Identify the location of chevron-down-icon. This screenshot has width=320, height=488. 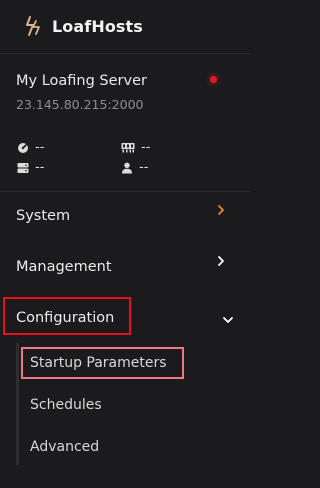
(228, 320).